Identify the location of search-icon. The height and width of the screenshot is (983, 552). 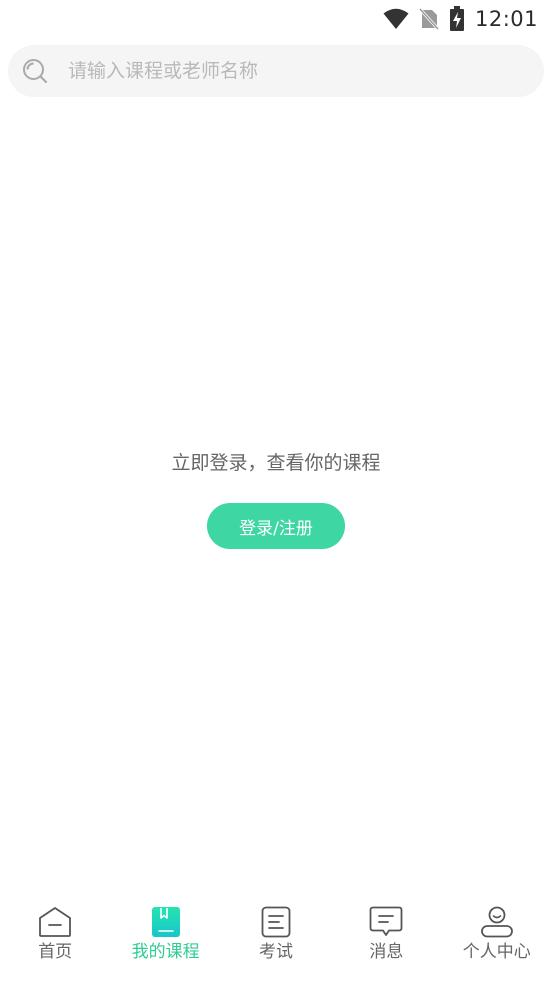
(35, 71).